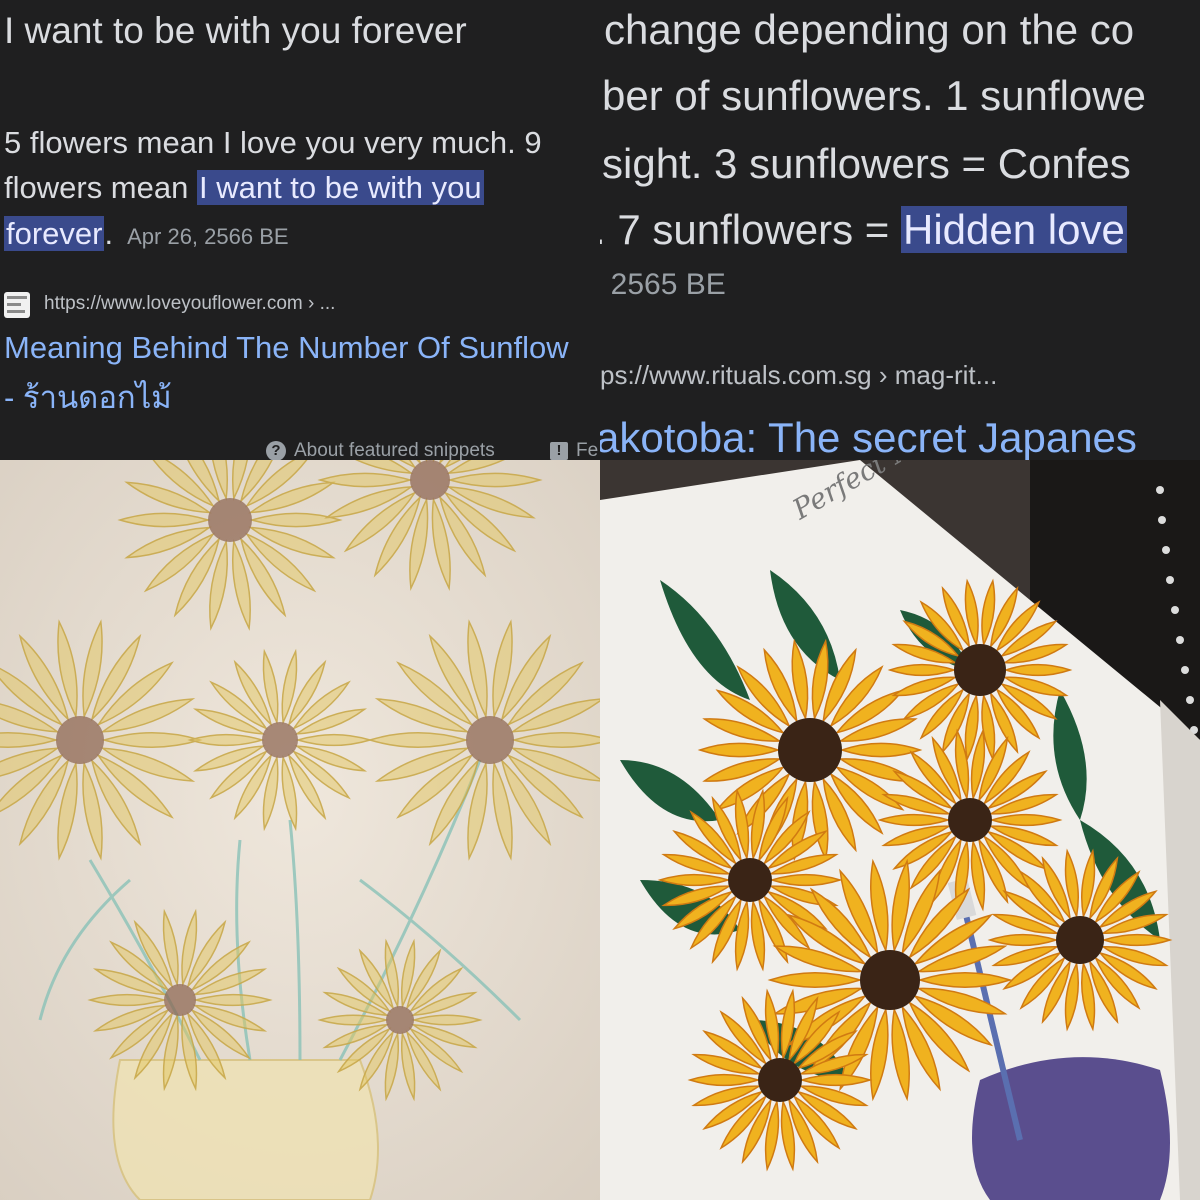 The height and width of the screenshot is (1200, 1200). What do you see at coordinates (208, 236) in the screenshot?
I see `snippet-date: Apr 26, 2566 BE` at bounding box center [208, 236].